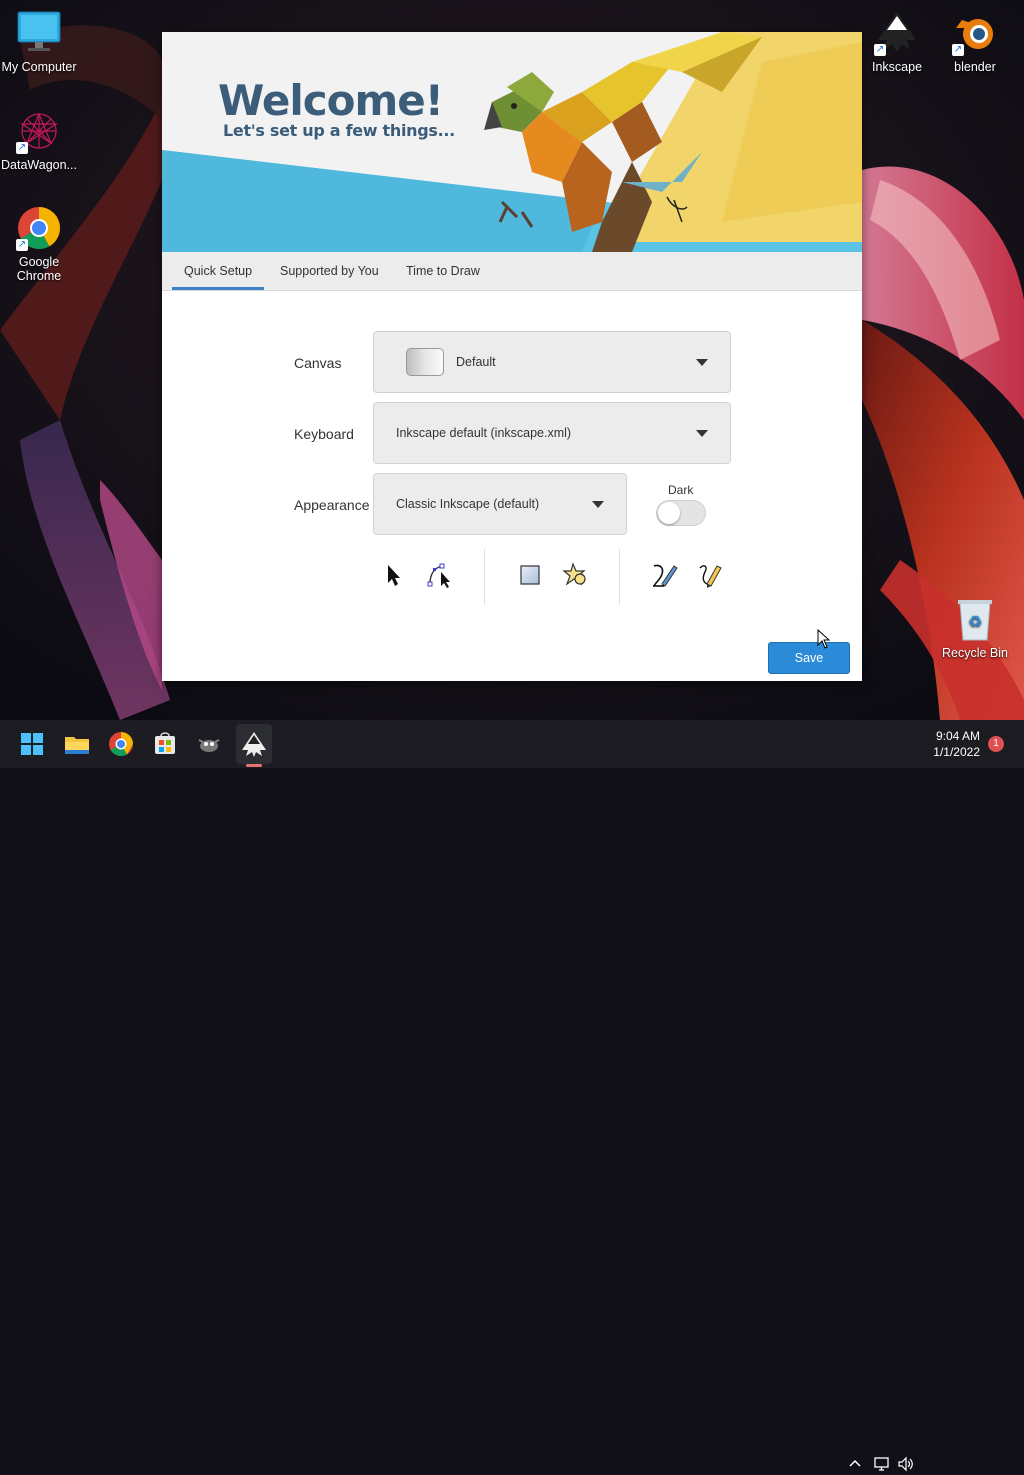 This screenshot has height=1475, width=1024. What do you see at coordinates (681, 490) in the screenshot?
I see `dark-mode-label: Dark` at bounding box center [681, 490].